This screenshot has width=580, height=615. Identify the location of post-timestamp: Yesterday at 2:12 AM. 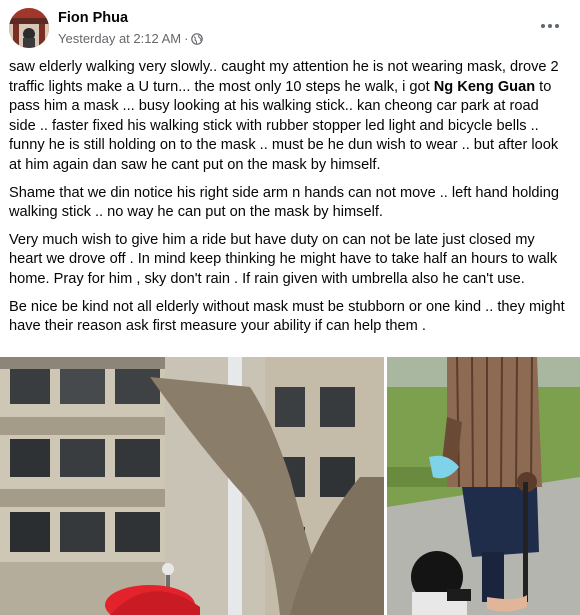
(119, 38).